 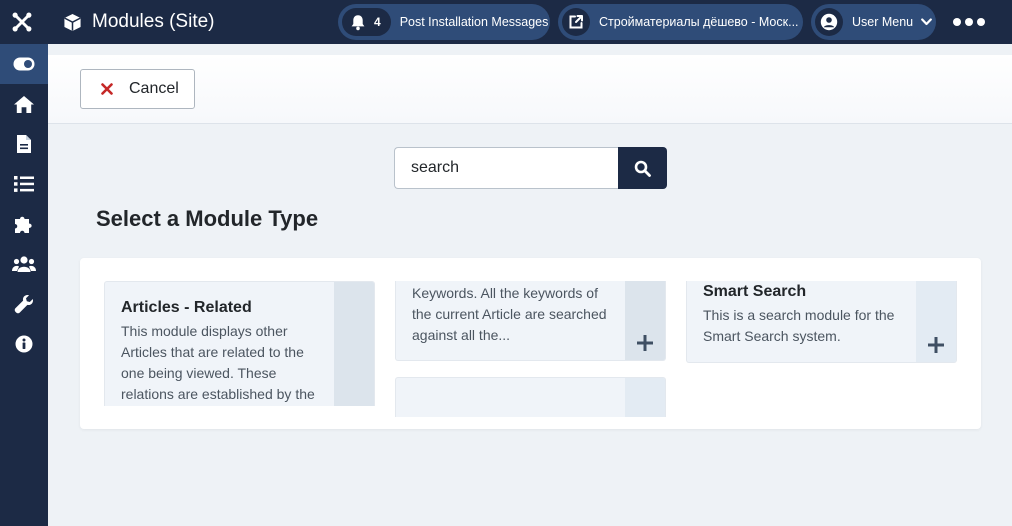 I want to click on user-menu-label: User Menu, so click(x=883, y=22).